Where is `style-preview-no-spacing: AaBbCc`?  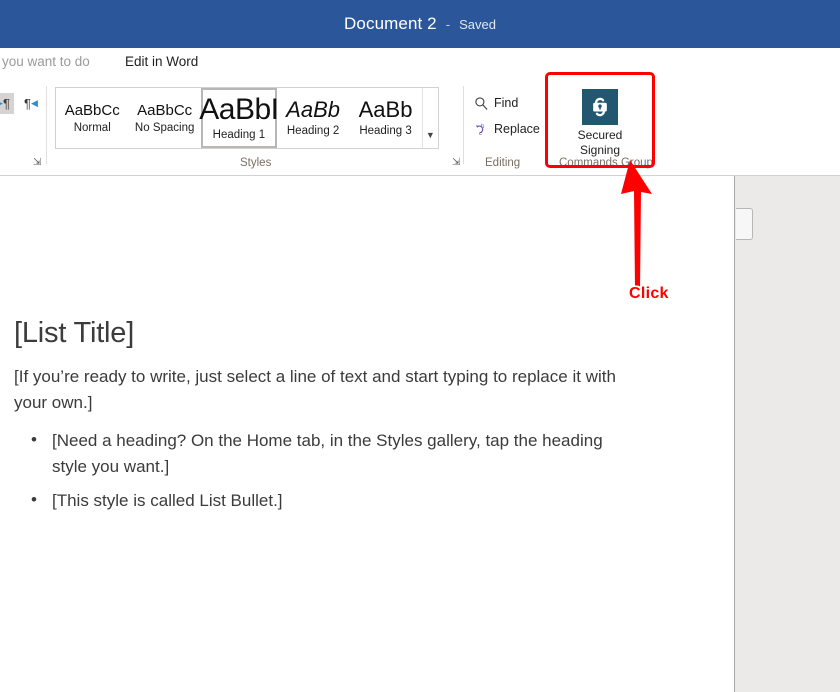 style-preview-no-spacing: AaBbCc is located at coordinates (165, 110).